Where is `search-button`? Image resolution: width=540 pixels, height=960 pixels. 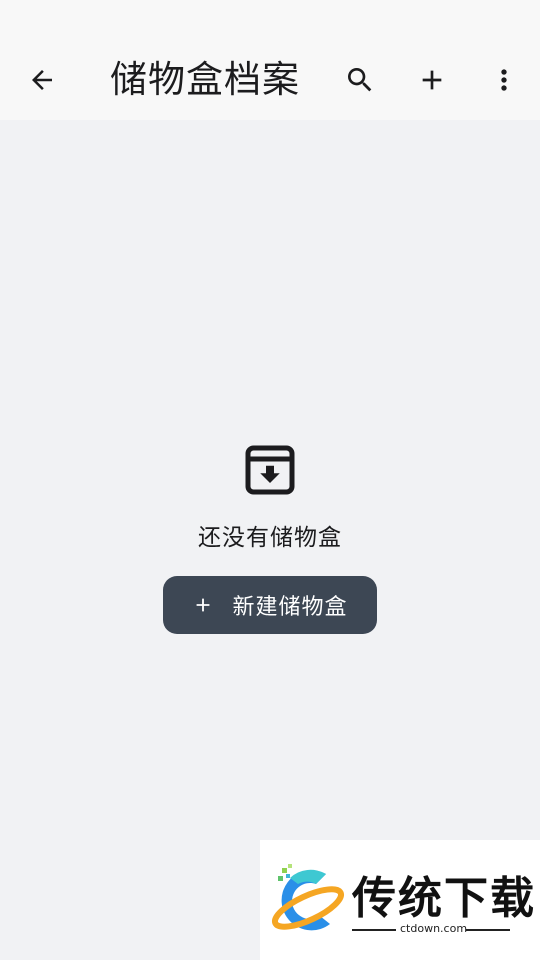
search-button is located at coordinates (360, 80).